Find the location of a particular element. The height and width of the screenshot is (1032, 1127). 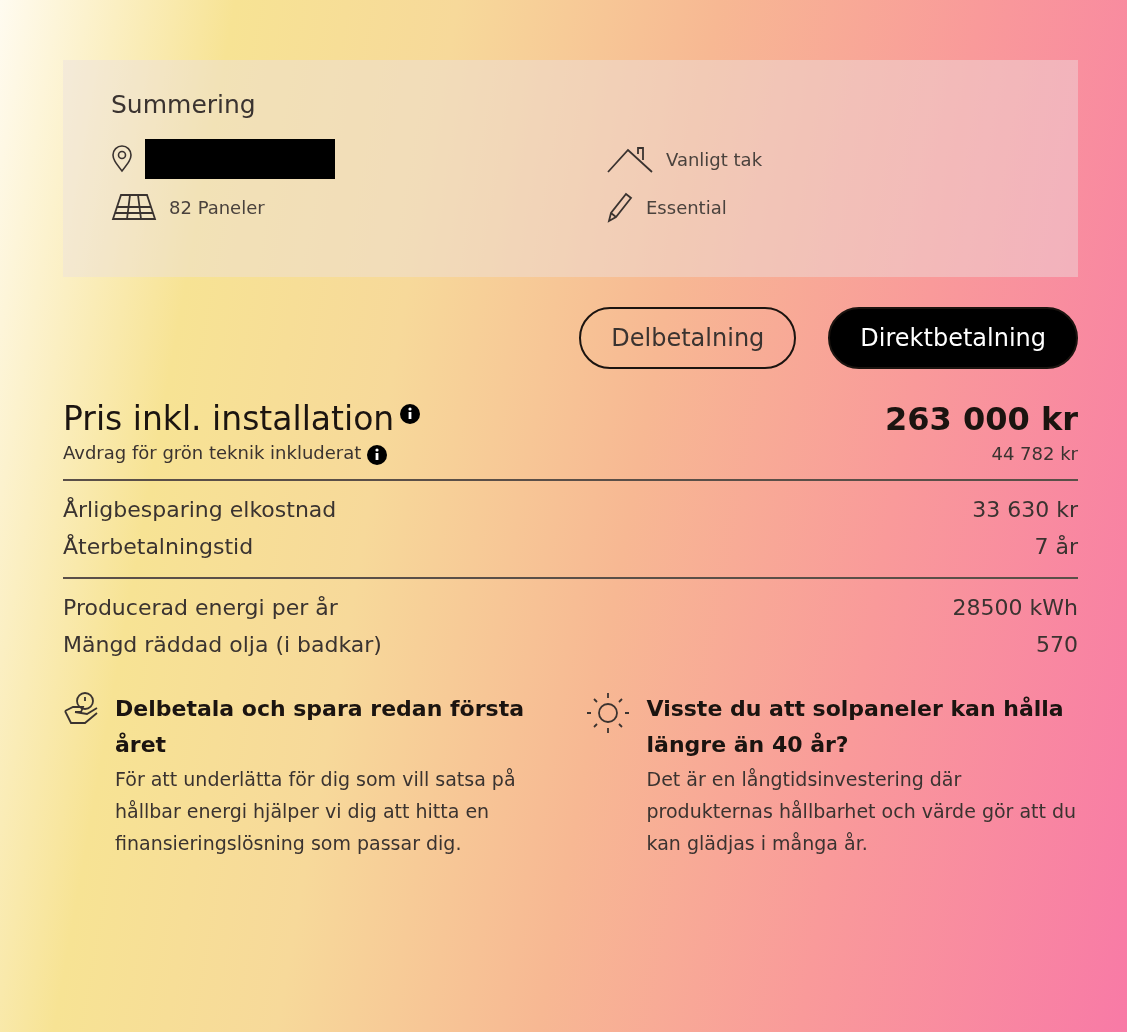

price-value: 263 000 kr is located at coordinates (981, 418).